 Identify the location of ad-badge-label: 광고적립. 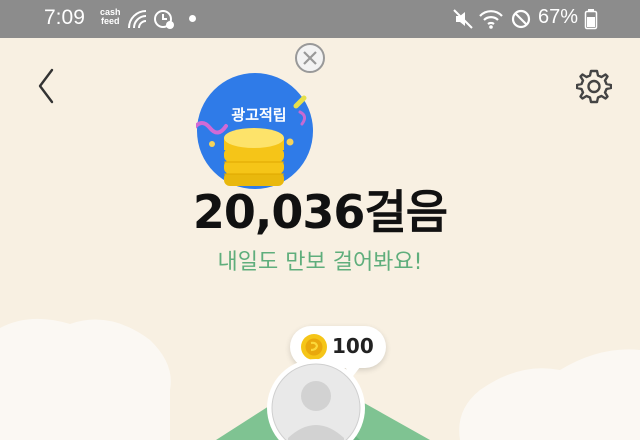
(259, 115).